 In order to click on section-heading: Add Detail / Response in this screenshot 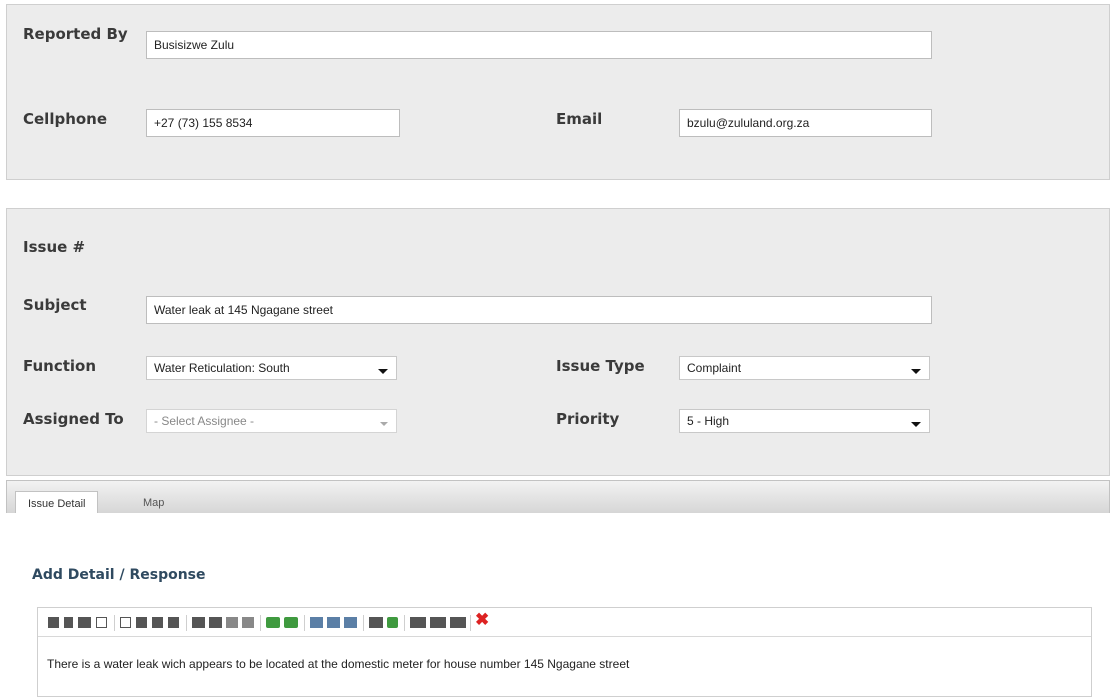, I will do `click(119, 575)`.